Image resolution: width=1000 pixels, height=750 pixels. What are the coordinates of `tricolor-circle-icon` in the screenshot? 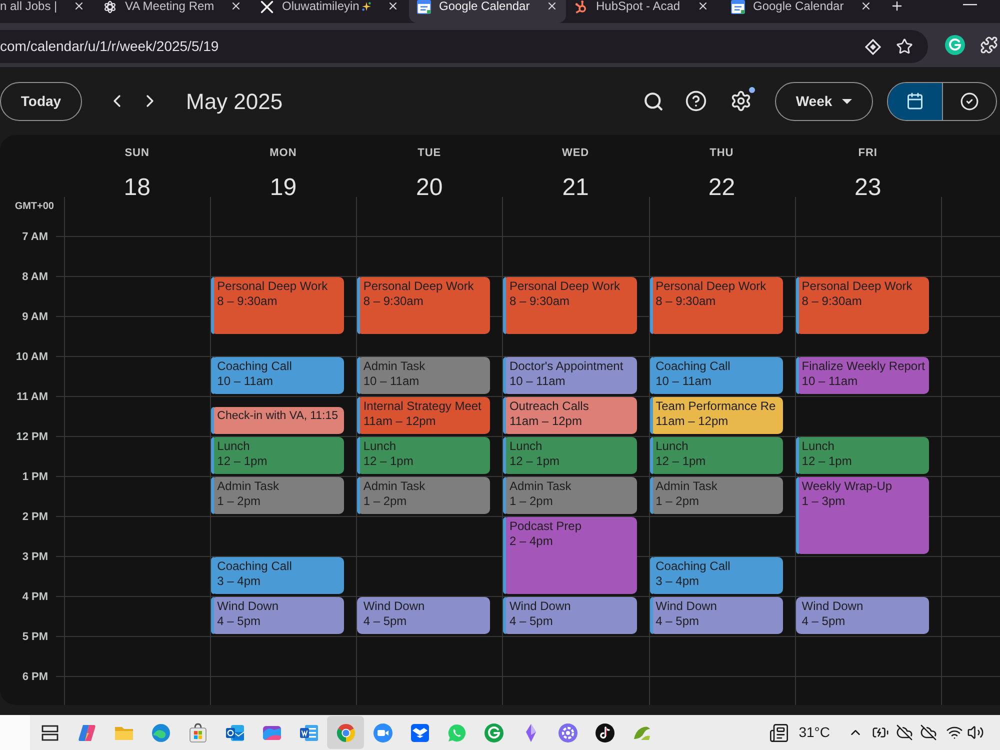 It's located at (346, 732).